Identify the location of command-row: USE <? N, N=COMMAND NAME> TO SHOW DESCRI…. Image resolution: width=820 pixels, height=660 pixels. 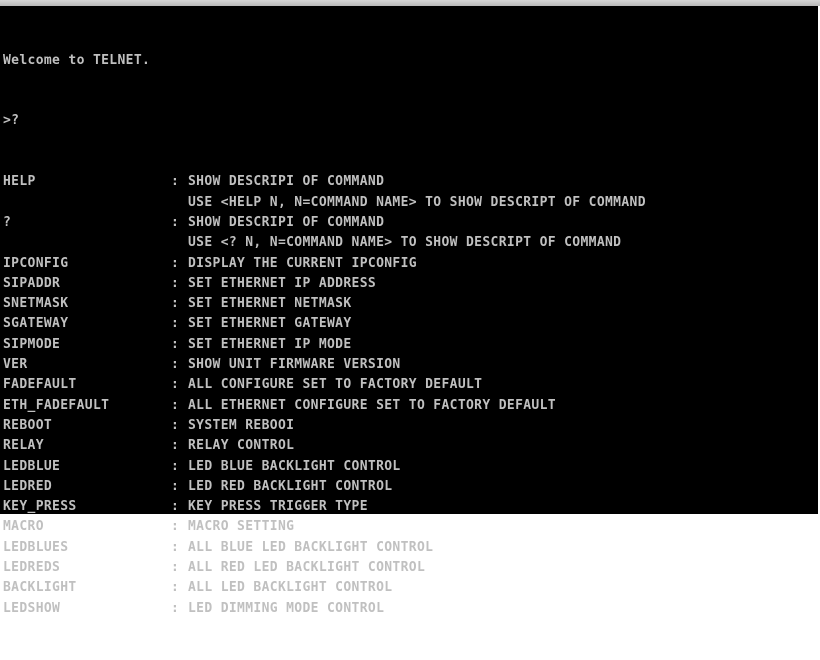
(324, 243).